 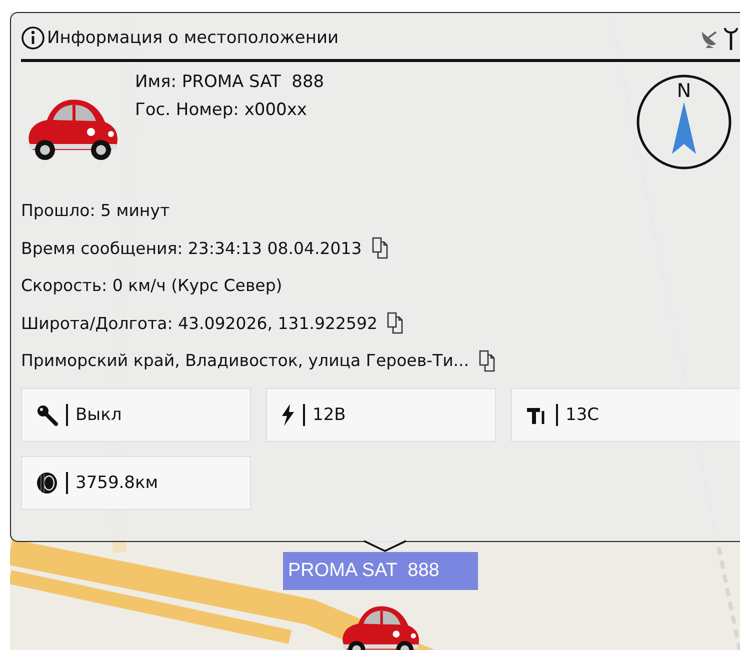 What do you see at coordinates (95, 210) in the screenshot?
I see `info-line: Прошло: 5 минут` at bounding box center [95, 210].